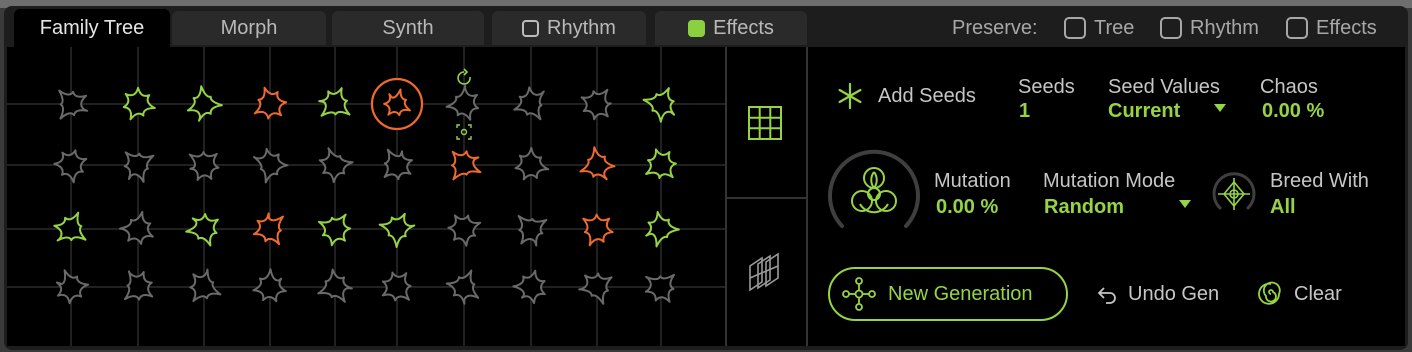  I want to click on add-seeds-label: Add Seeds, so click(927, 95).